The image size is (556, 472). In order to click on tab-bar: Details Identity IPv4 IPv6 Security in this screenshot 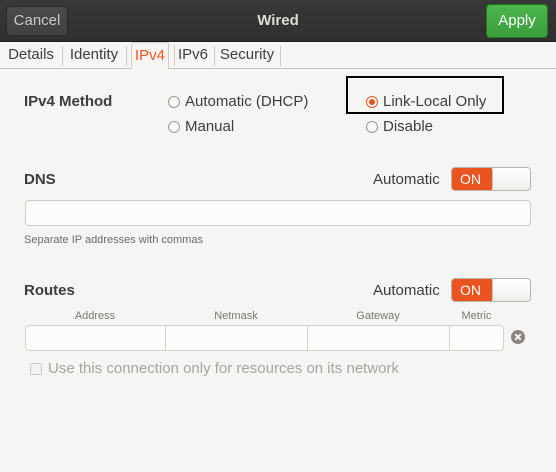, I will do `click(278, 55)`.